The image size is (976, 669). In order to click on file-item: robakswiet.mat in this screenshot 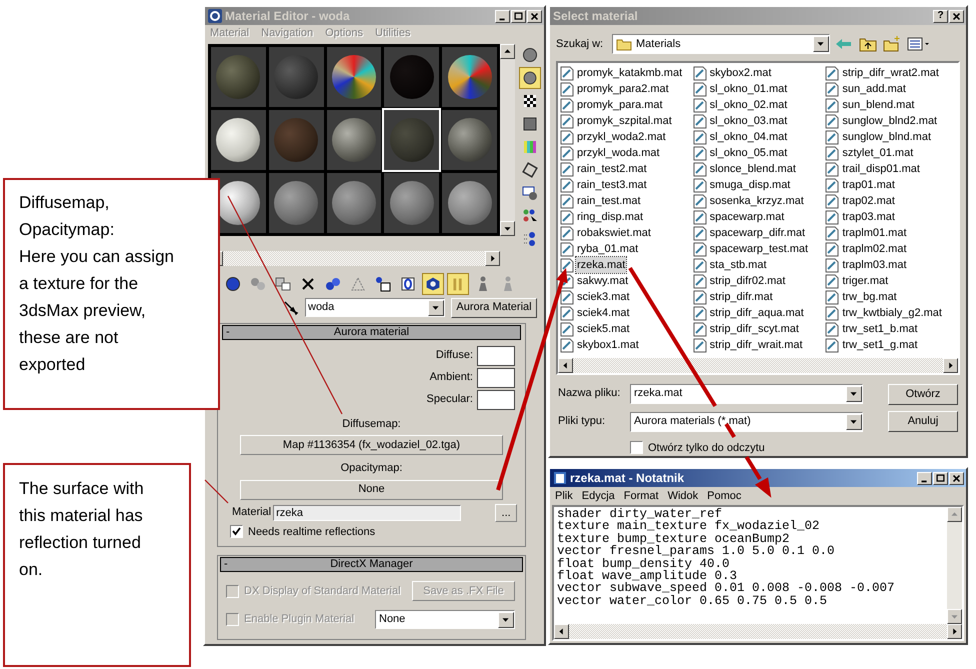, I will do `click(614, 233)`.